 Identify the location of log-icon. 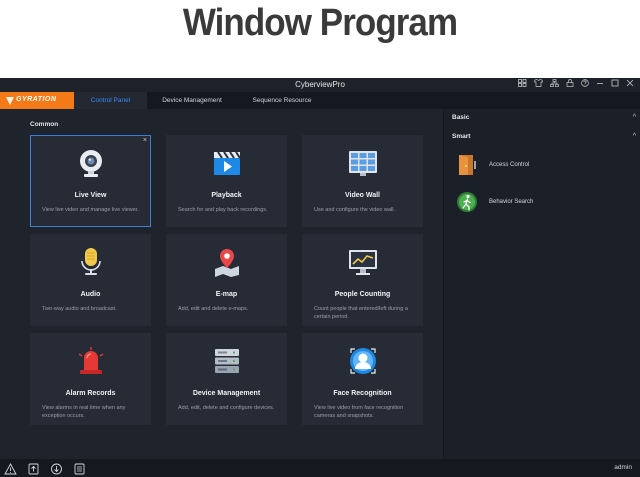
(79, 468).